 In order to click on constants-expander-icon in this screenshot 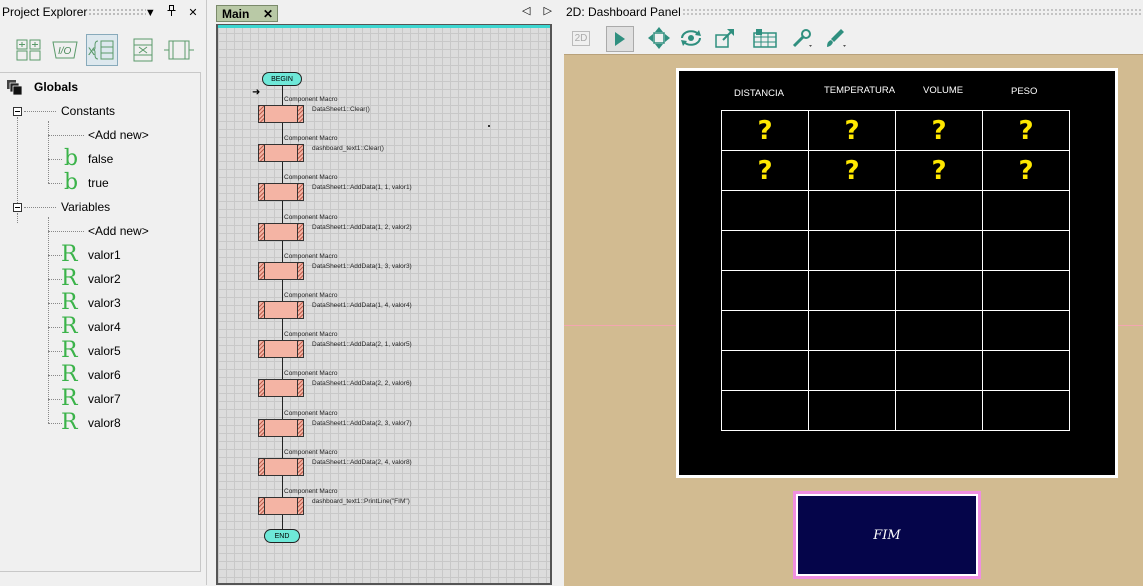, I will do `click(17, 111)`.